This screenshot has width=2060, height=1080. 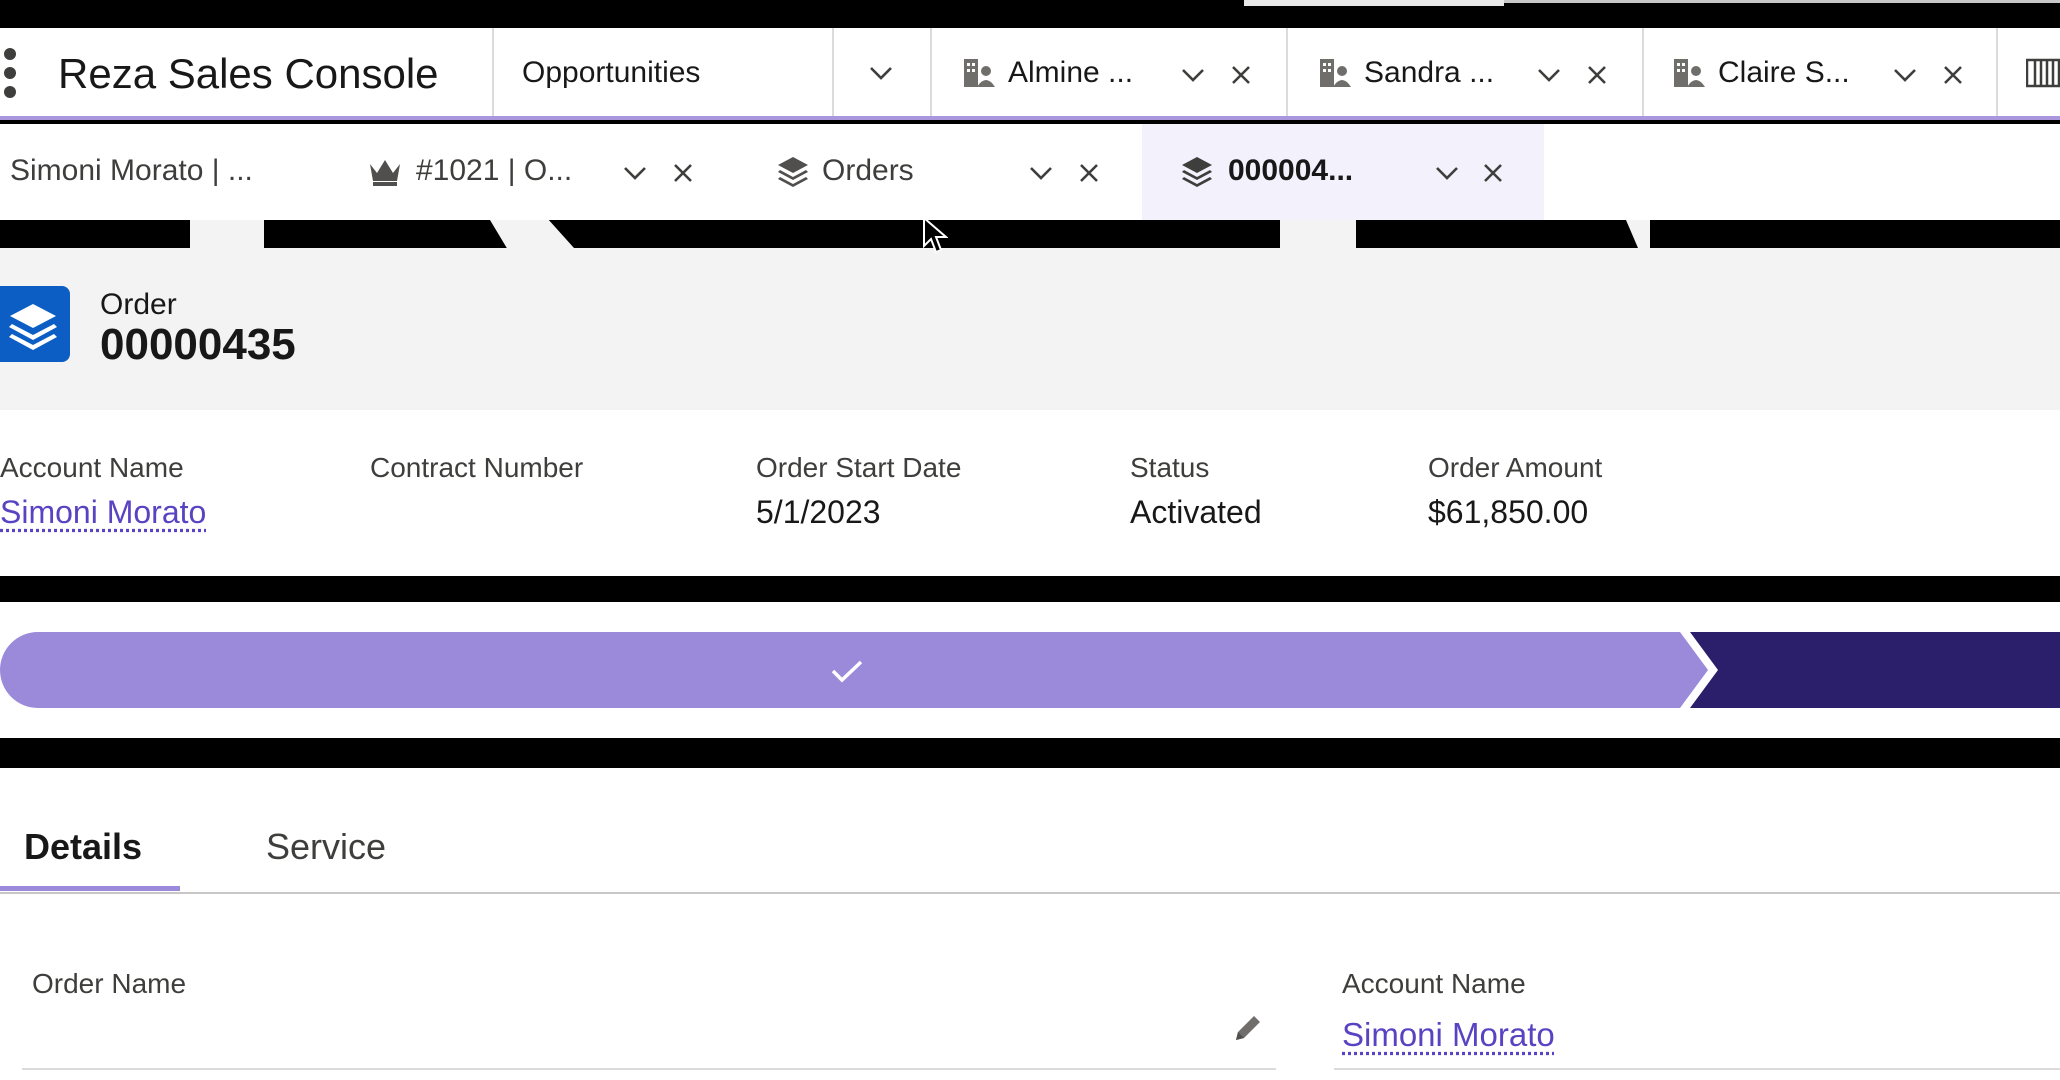 I want to click on mid-black-strip, so click(x=1030, y=234).